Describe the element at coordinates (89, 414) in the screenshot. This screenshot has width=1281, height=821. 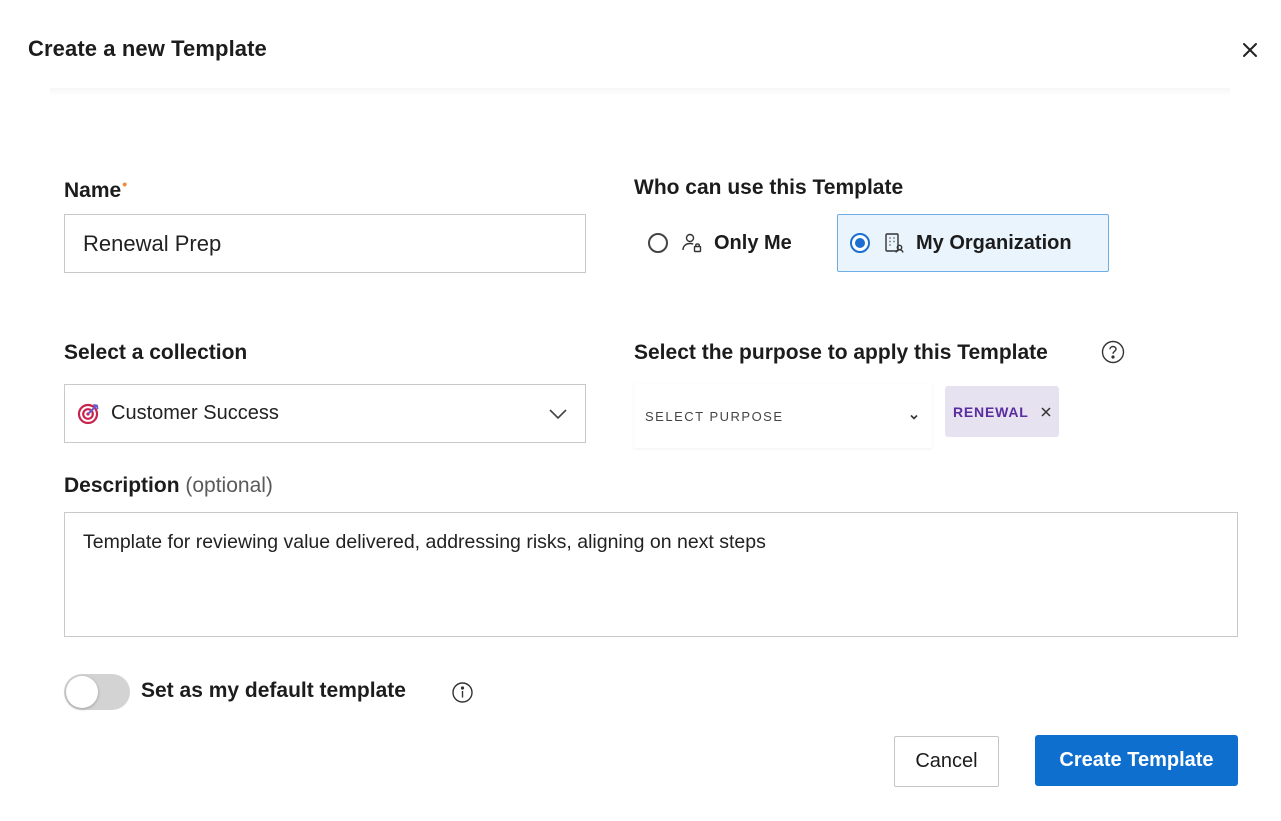
I see `target-icon` at that location.